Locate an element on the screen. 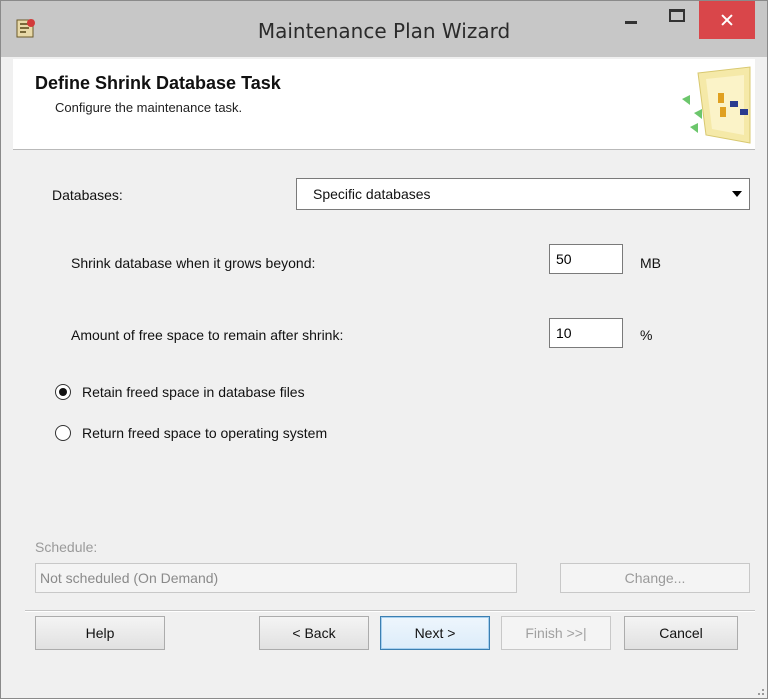  shrink-threshold-label: Shrink database when it grows beyond: is located at coordinates (193, 263).